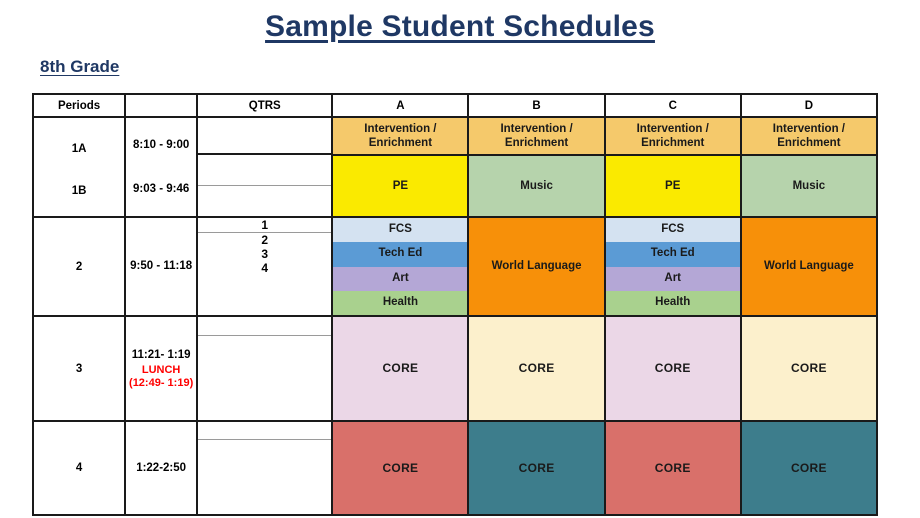 This screenshot has width=920, height=518. Describe the element at coordinates (79, 167) in the screenshot. I see `period-cell-1: 1A 1B` at that location.